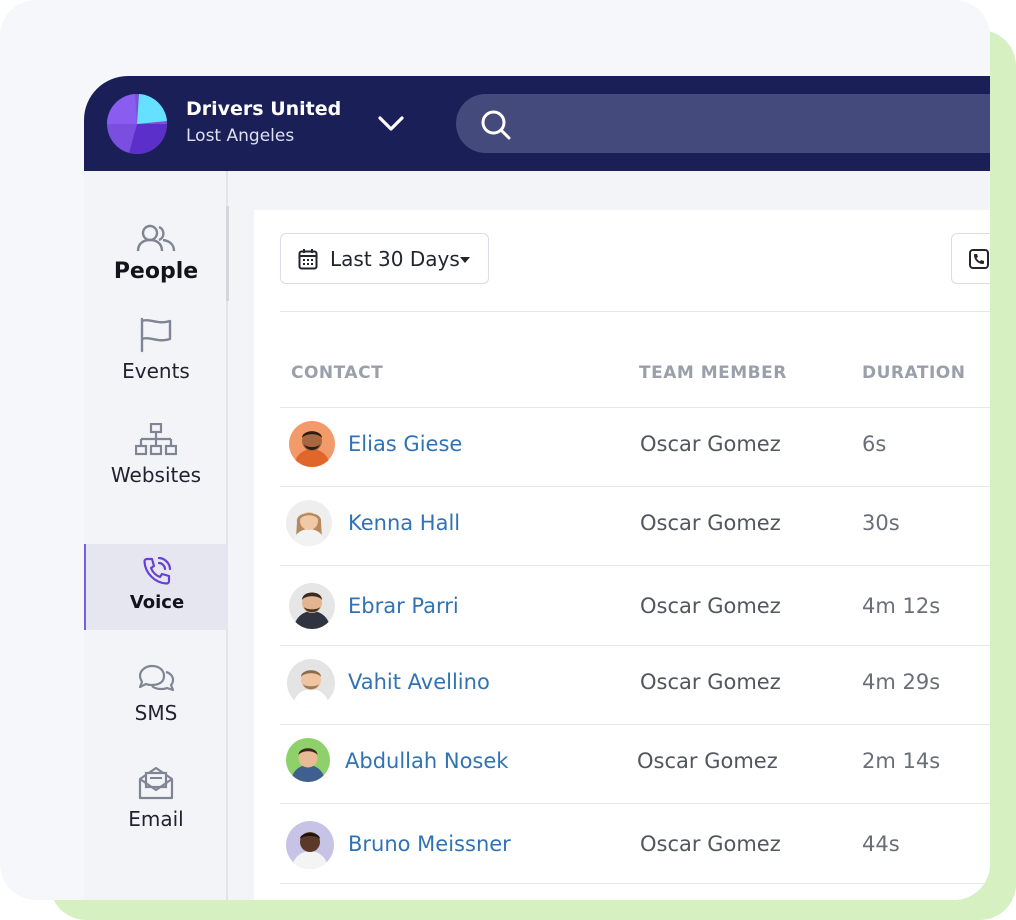 This screenshot has width=1016, height=920. Describe the element at coordinates (881, 844) in the screenshot. I see `call-duration: 44s` at that location.